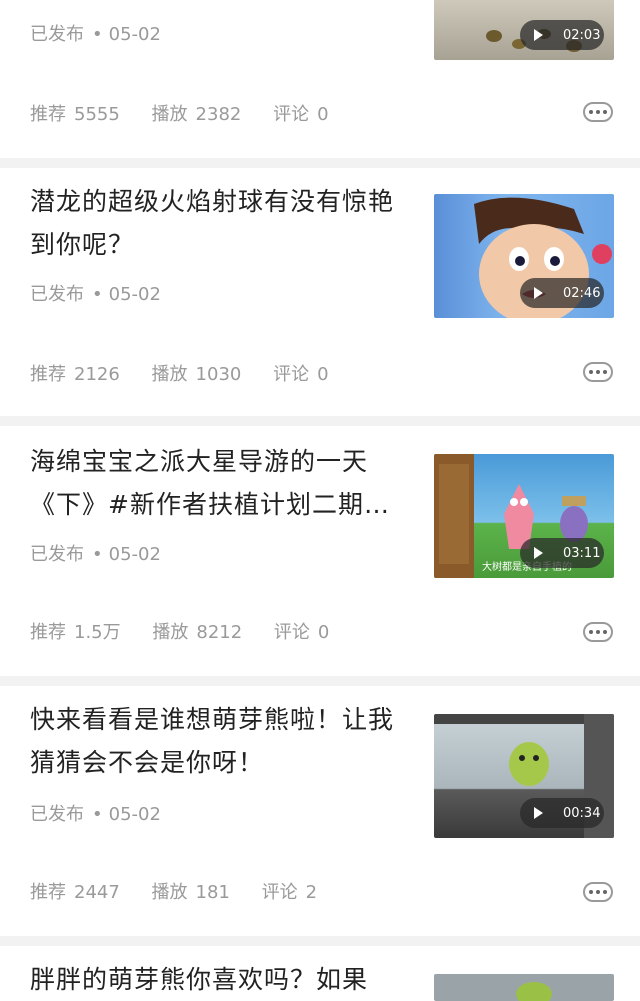 The height and width of the screenshot is (1001, 640). I want to click on video-thumbnail: 02:03, so click(524, 30).